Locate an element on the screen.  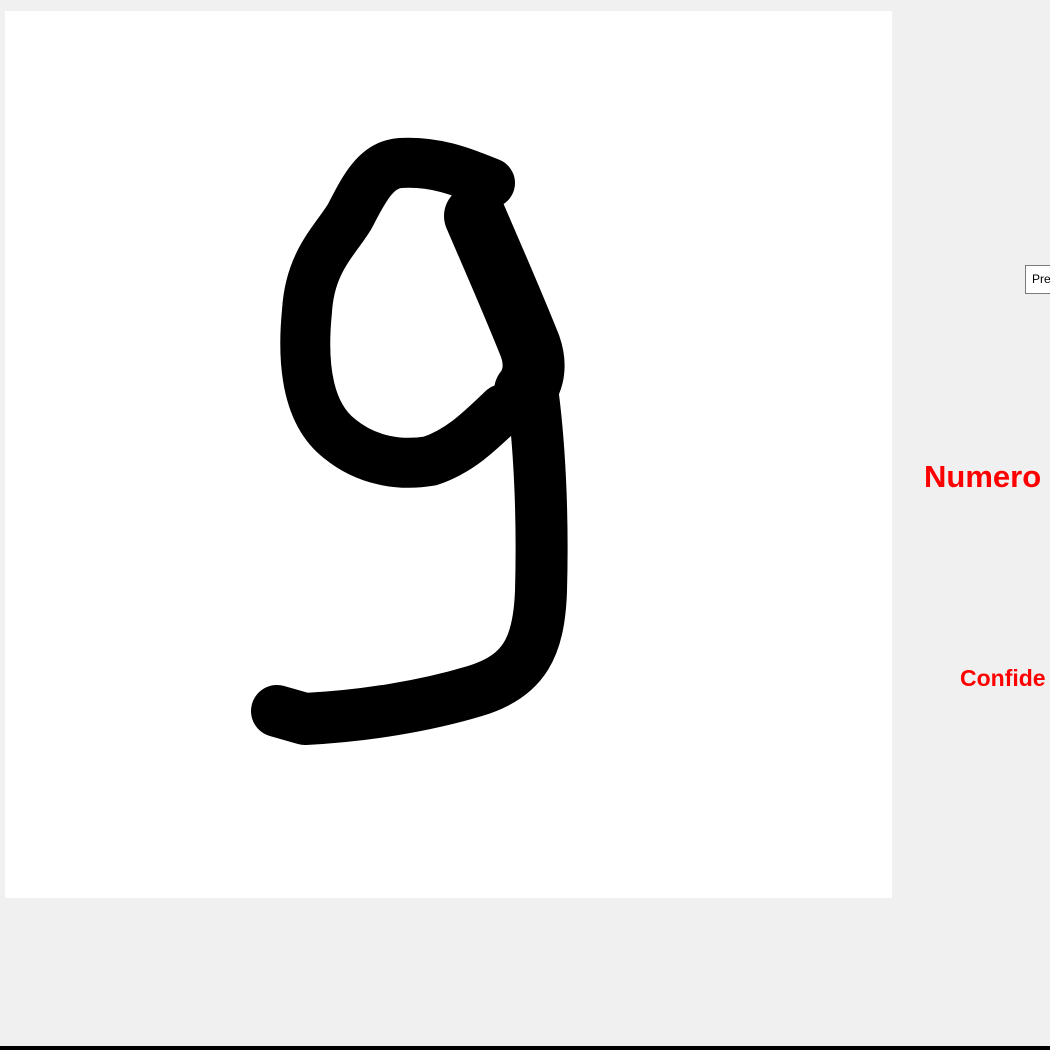
predict-button: Pre is located at coordinates (1037, 279).